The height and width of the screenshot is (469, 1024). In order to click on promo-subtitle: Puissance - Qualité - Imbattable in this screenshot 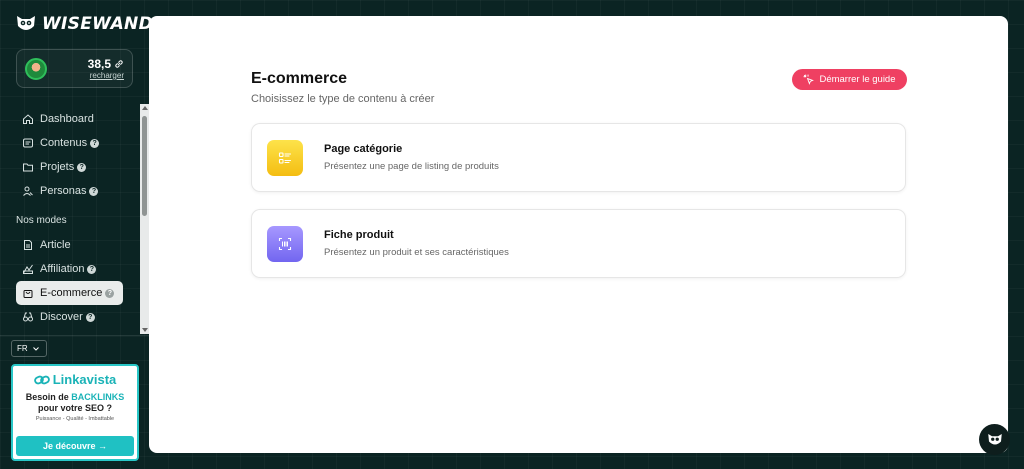, I will do `click(75, 419)`.